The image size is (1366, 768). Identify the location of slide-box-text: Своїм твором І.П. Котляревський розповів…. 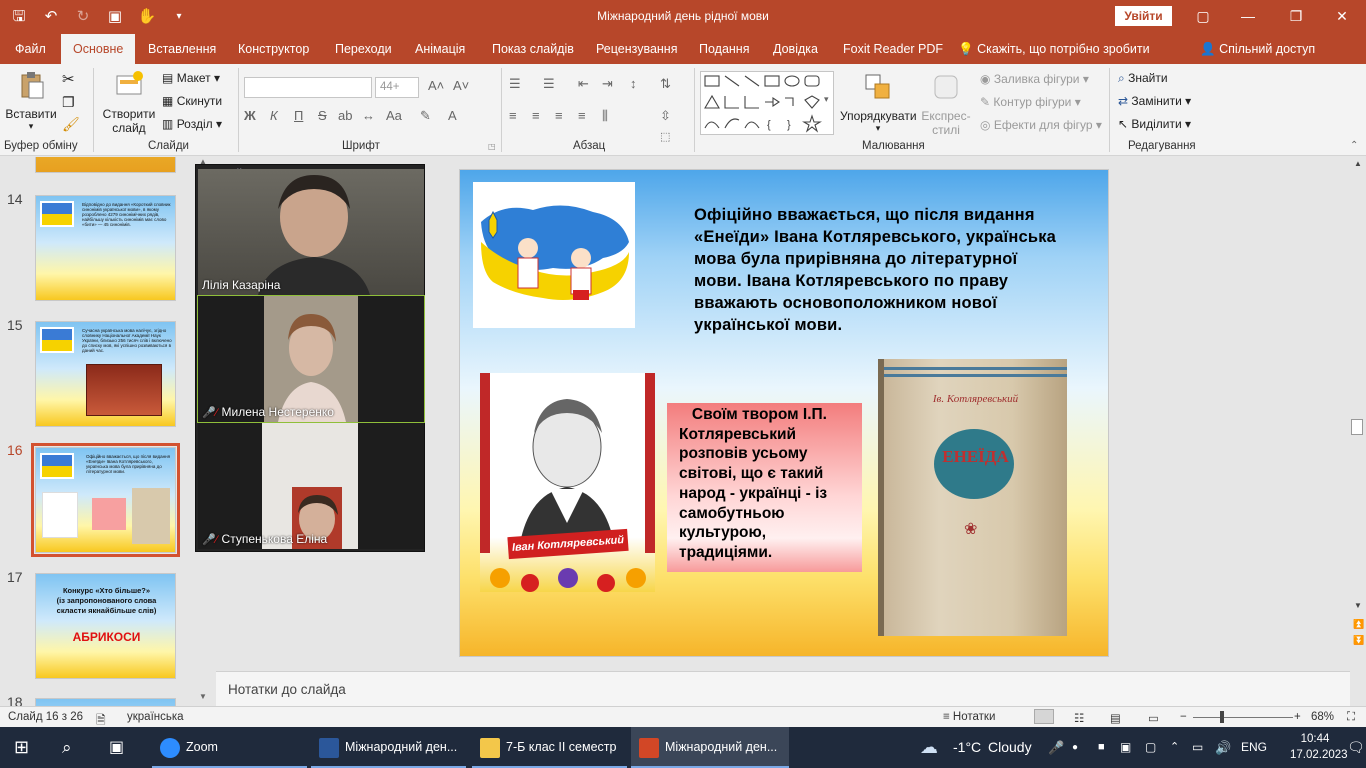
(769, 484).